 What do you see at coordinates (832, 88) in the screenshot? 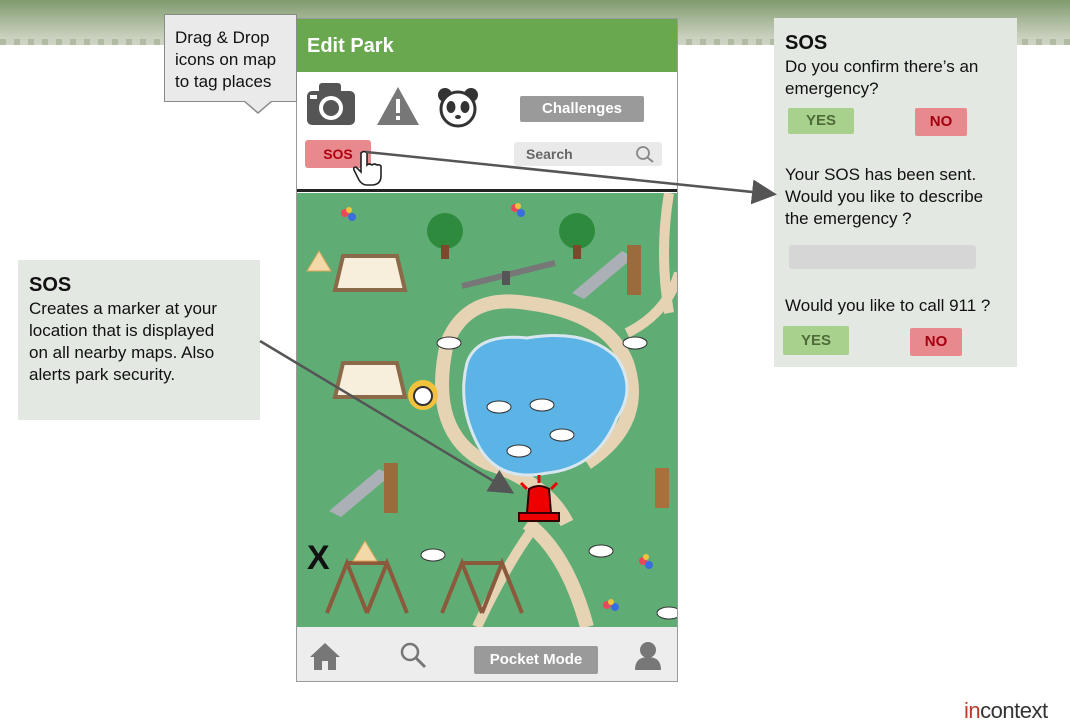
I see `confirm-text: emergency?` at bounding box center [832, 88].